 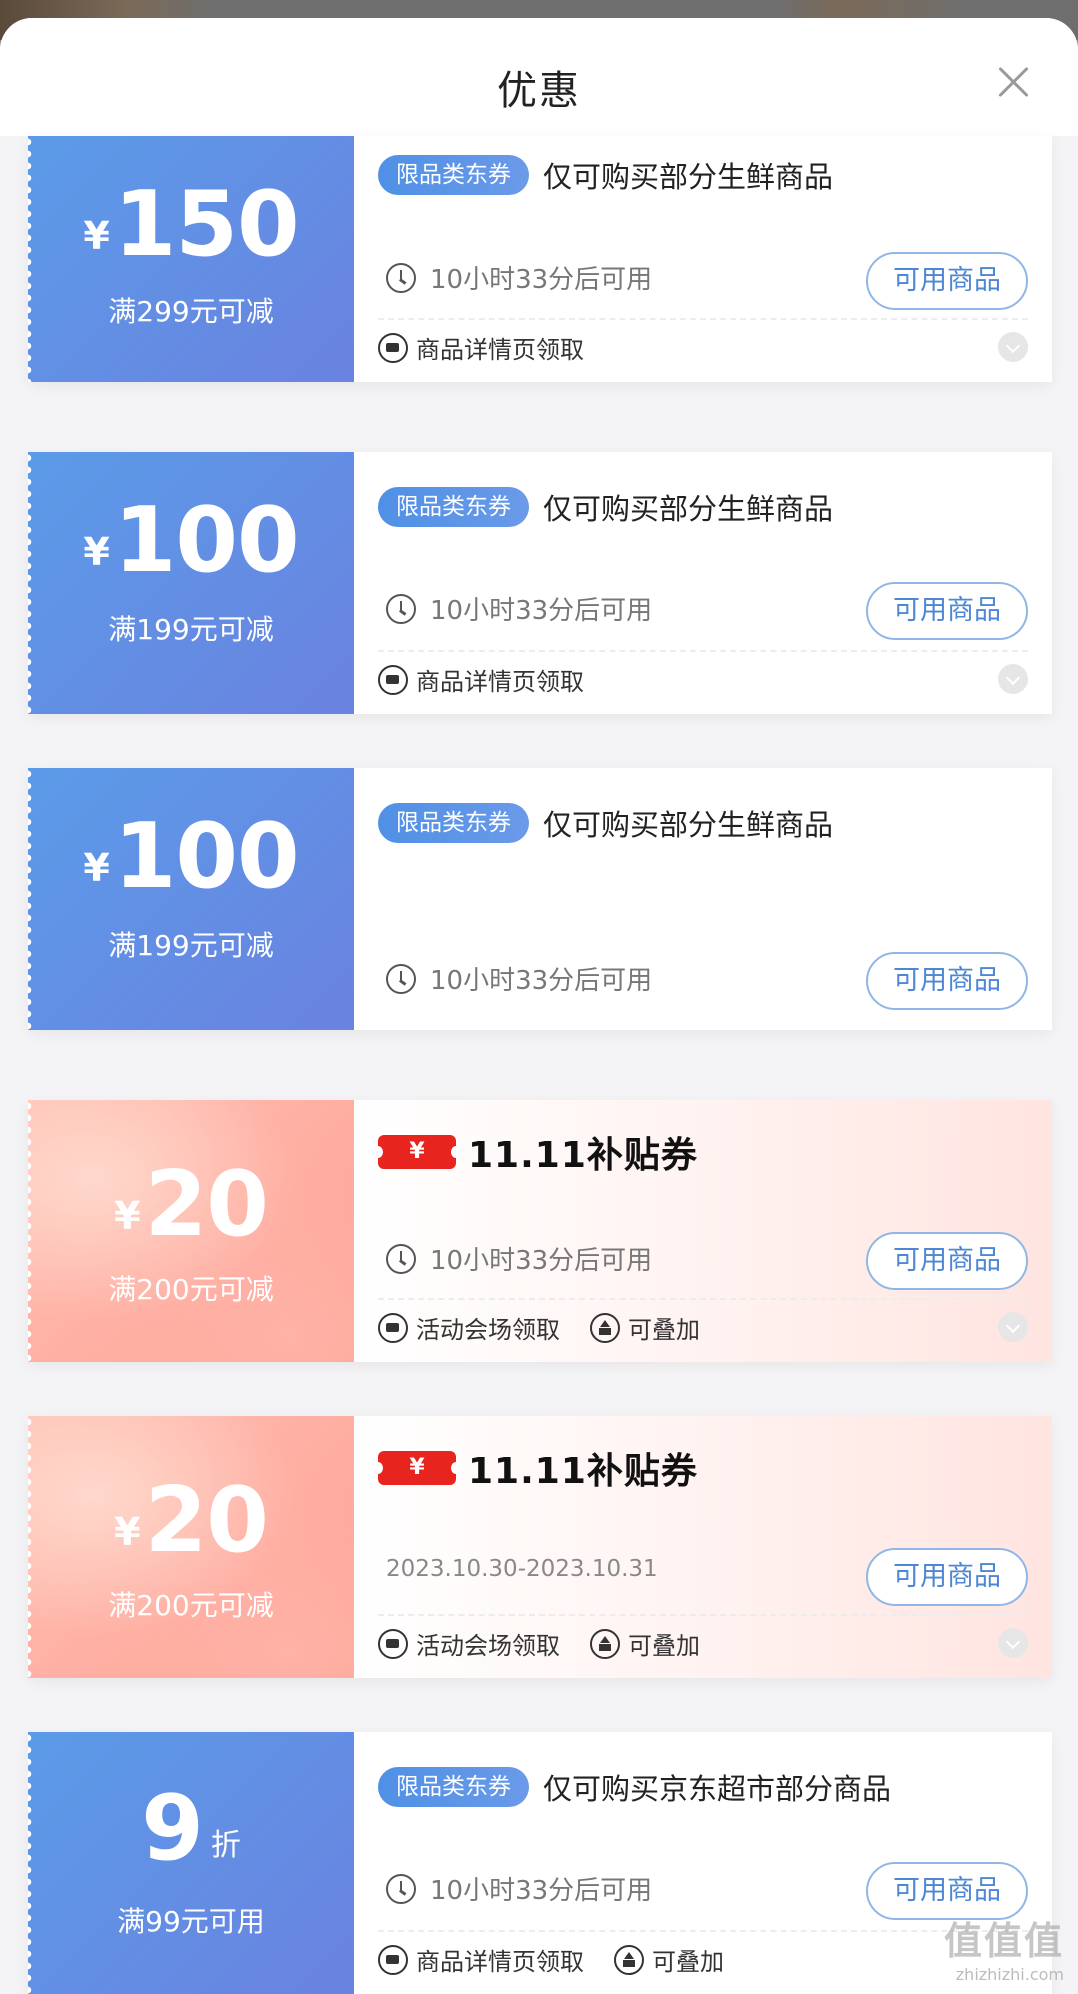 I want to click on coupon-type-row: 限品类东券 仅可购买京东超市部分商品, so click(x=634, y=1787).